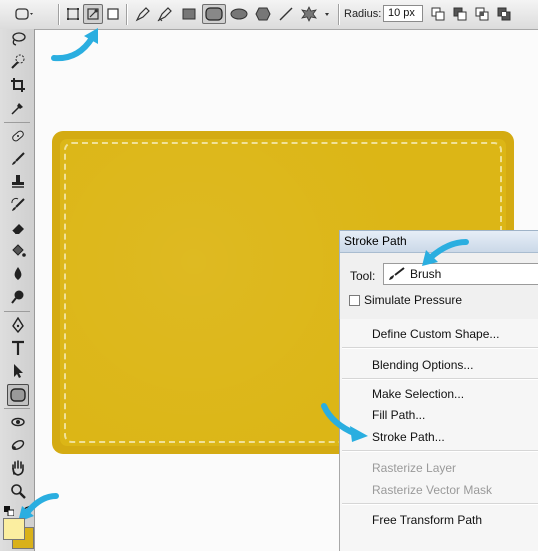 The image size is (538, 551). I want to click on tool-preset-picker, so click(25, 14).